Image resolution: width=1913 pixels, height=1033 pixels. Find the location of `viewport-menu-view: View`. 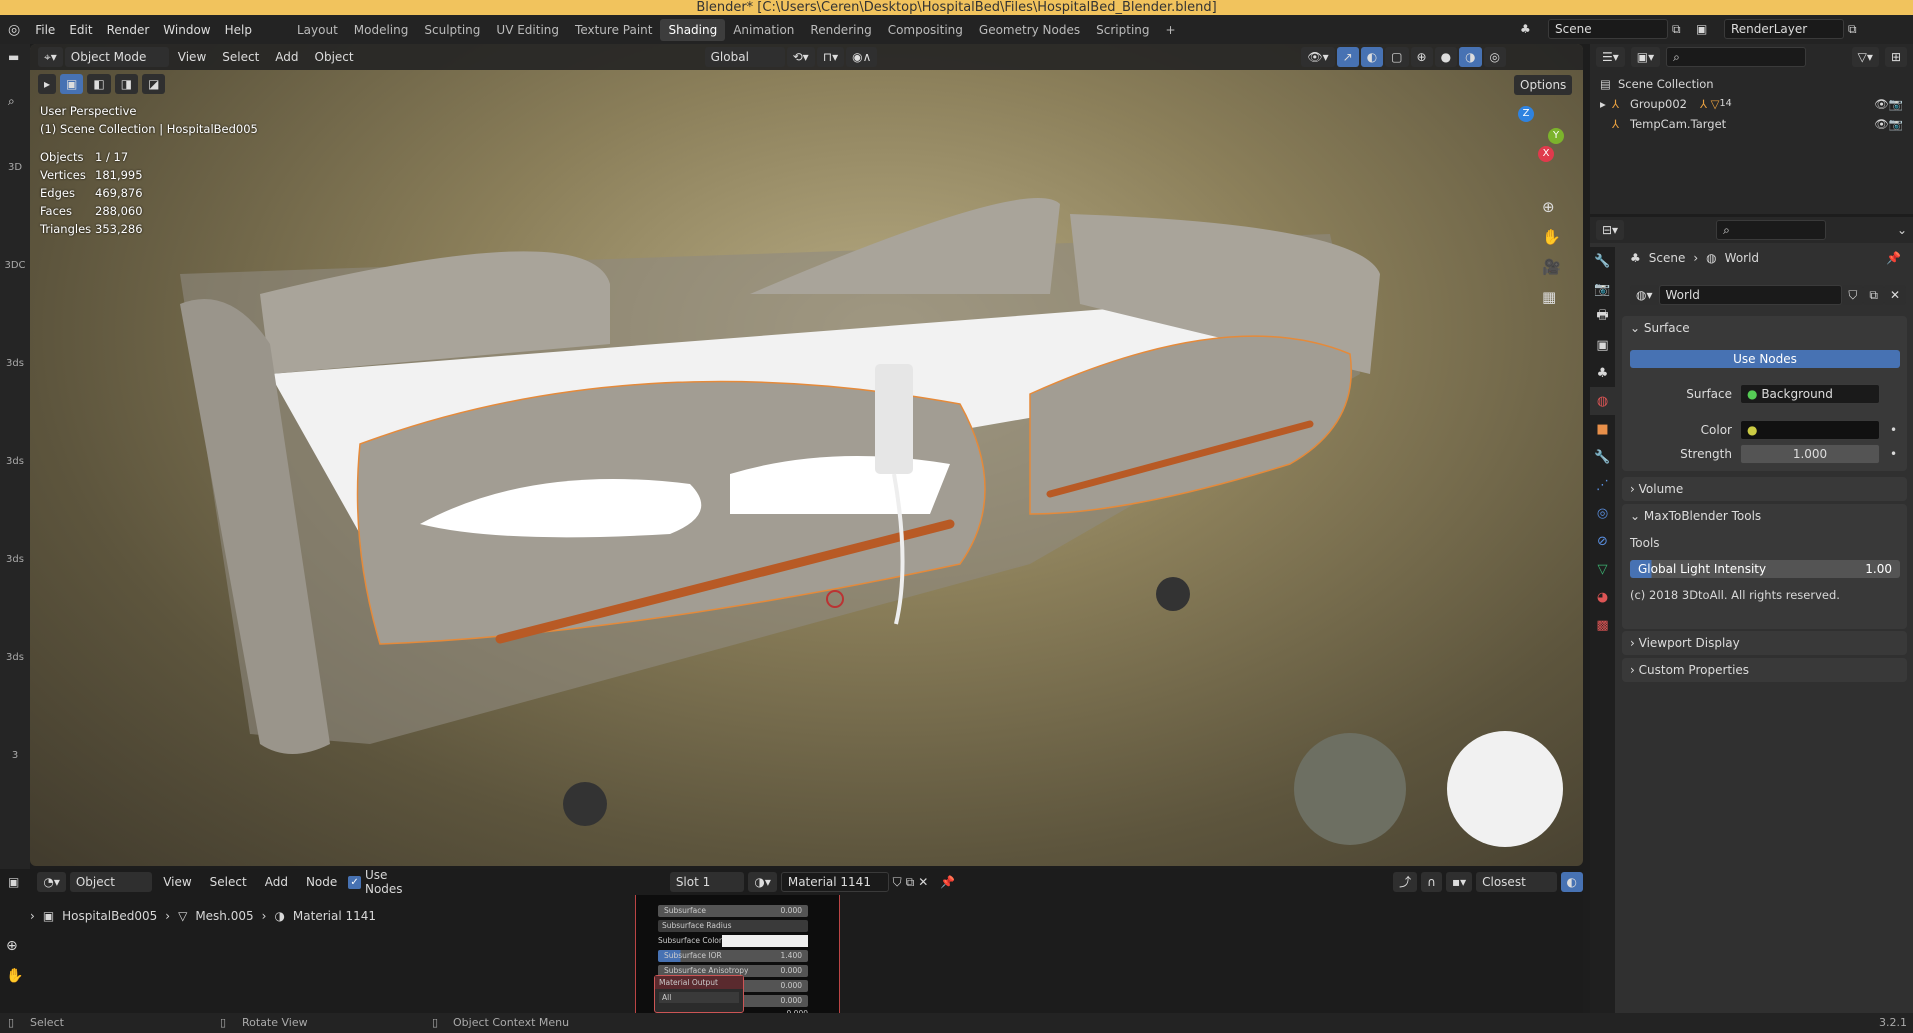

viewport-menu-view: View is located at coordinates (192, 57).